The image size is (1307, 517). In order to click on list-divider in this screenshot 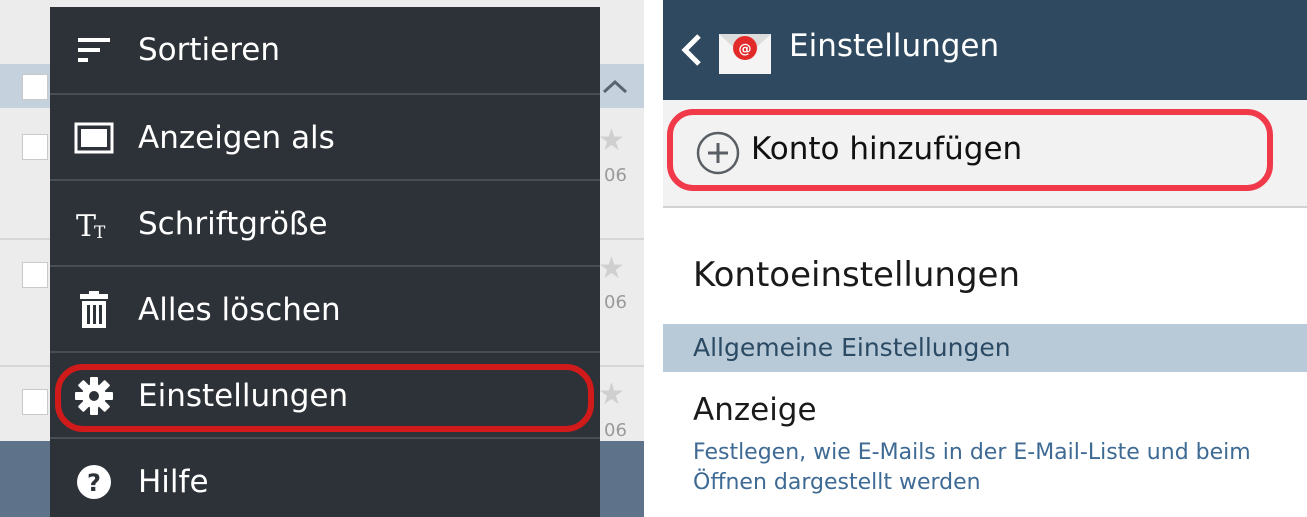, I will do `click(985, 207)`.